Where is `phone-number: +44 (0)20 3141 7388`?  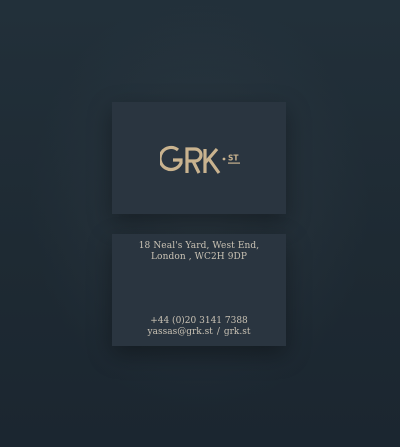 phone-number: +44 (0)20 3141 7388 is located at coordinates (199, 321).